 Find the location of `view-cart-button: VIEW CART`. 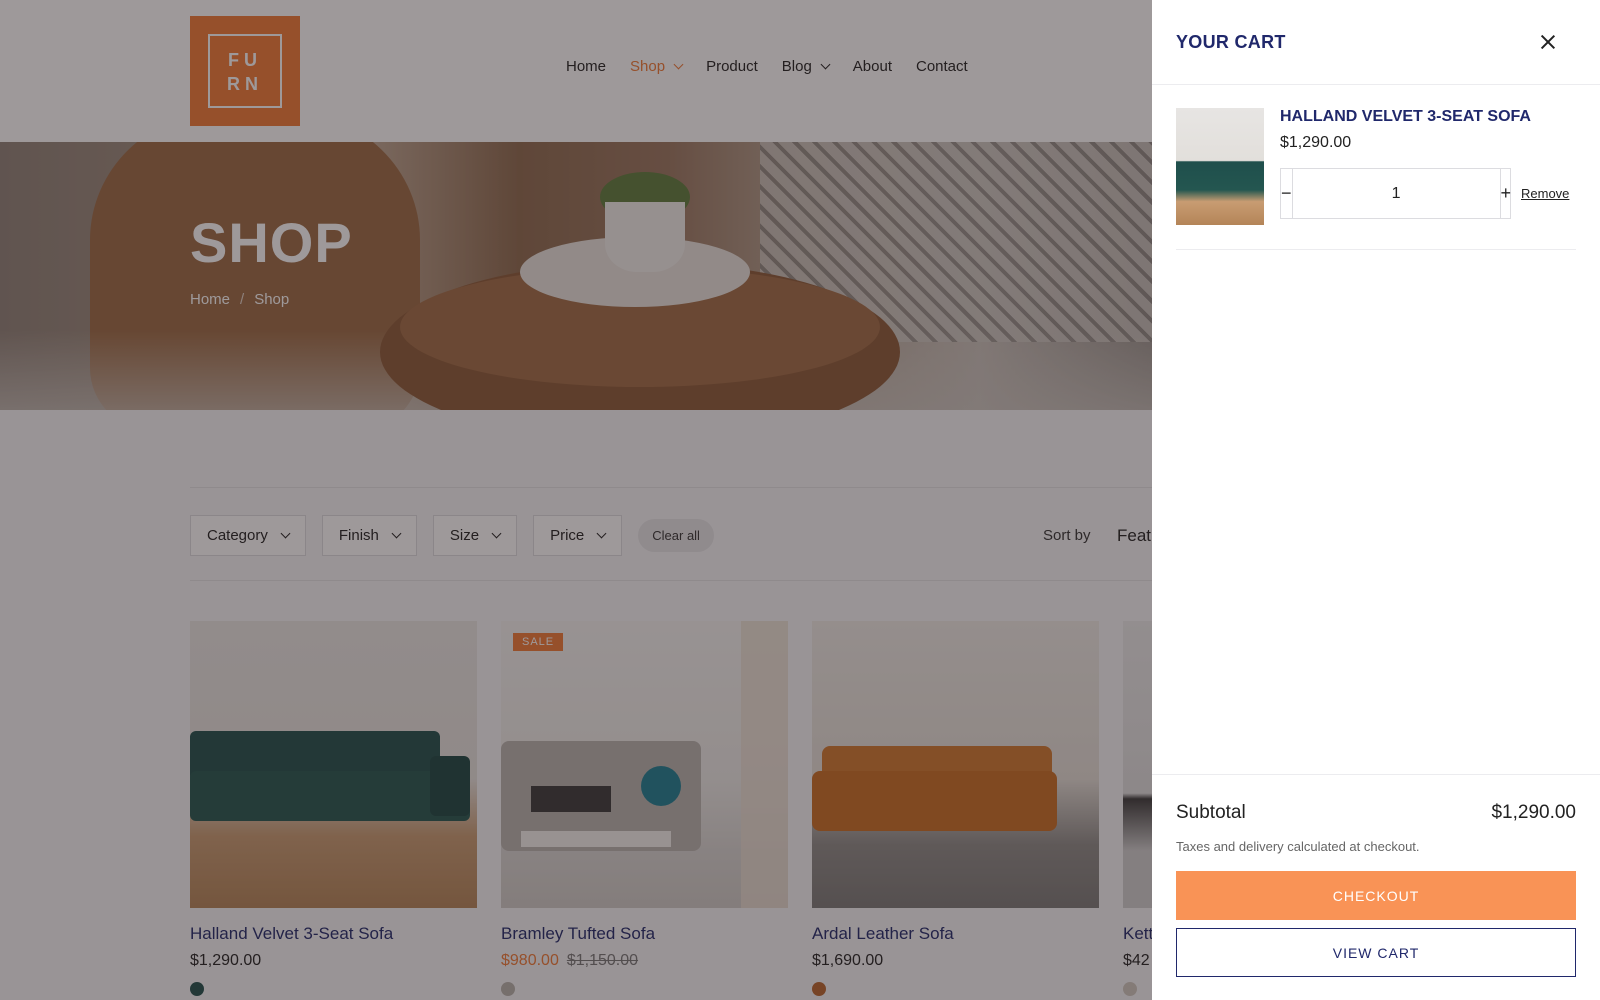

view-cart-button: VIEW CART is located at coordinates (1376, 952).